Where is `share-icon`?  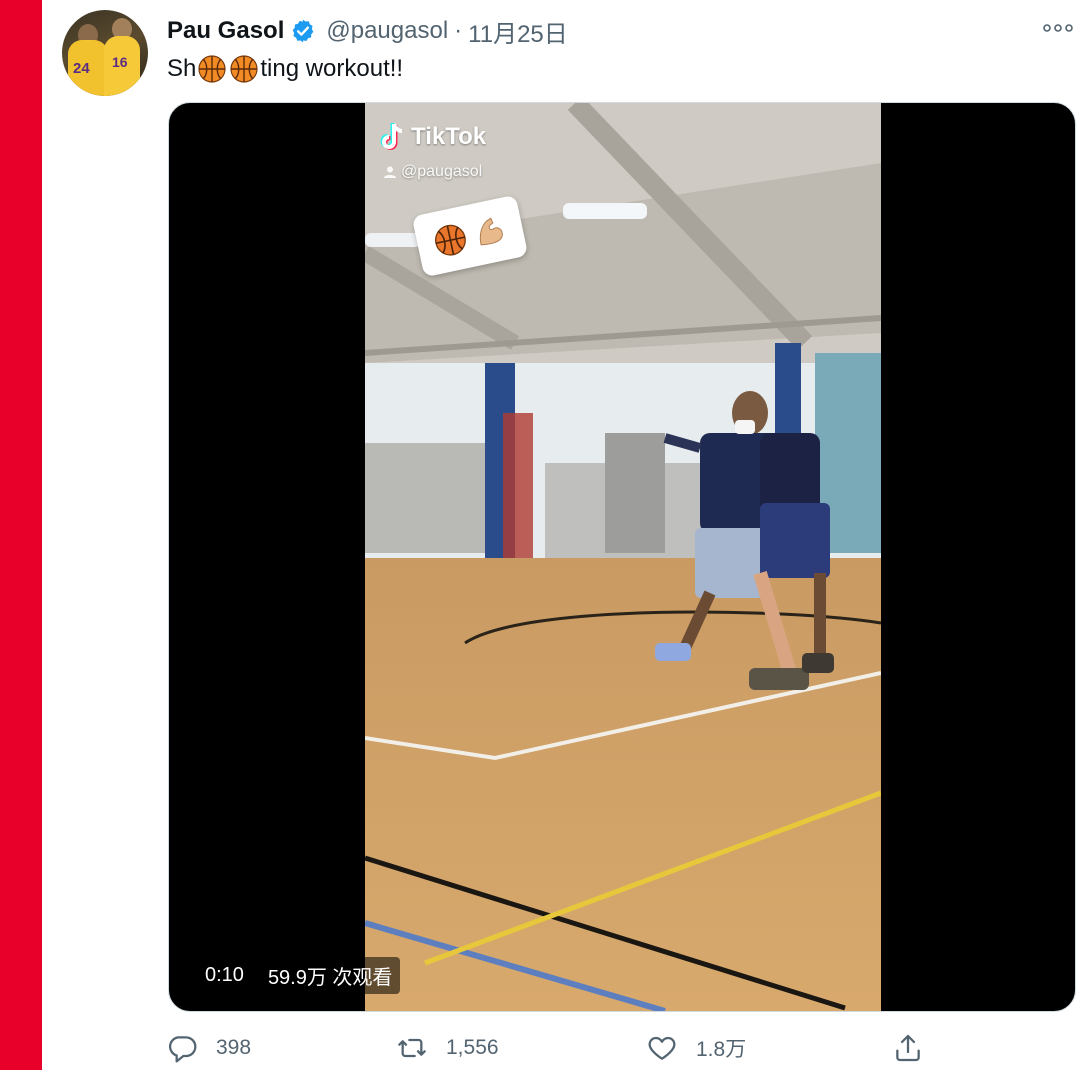 share-icon is located at coordinates (908, 1048).